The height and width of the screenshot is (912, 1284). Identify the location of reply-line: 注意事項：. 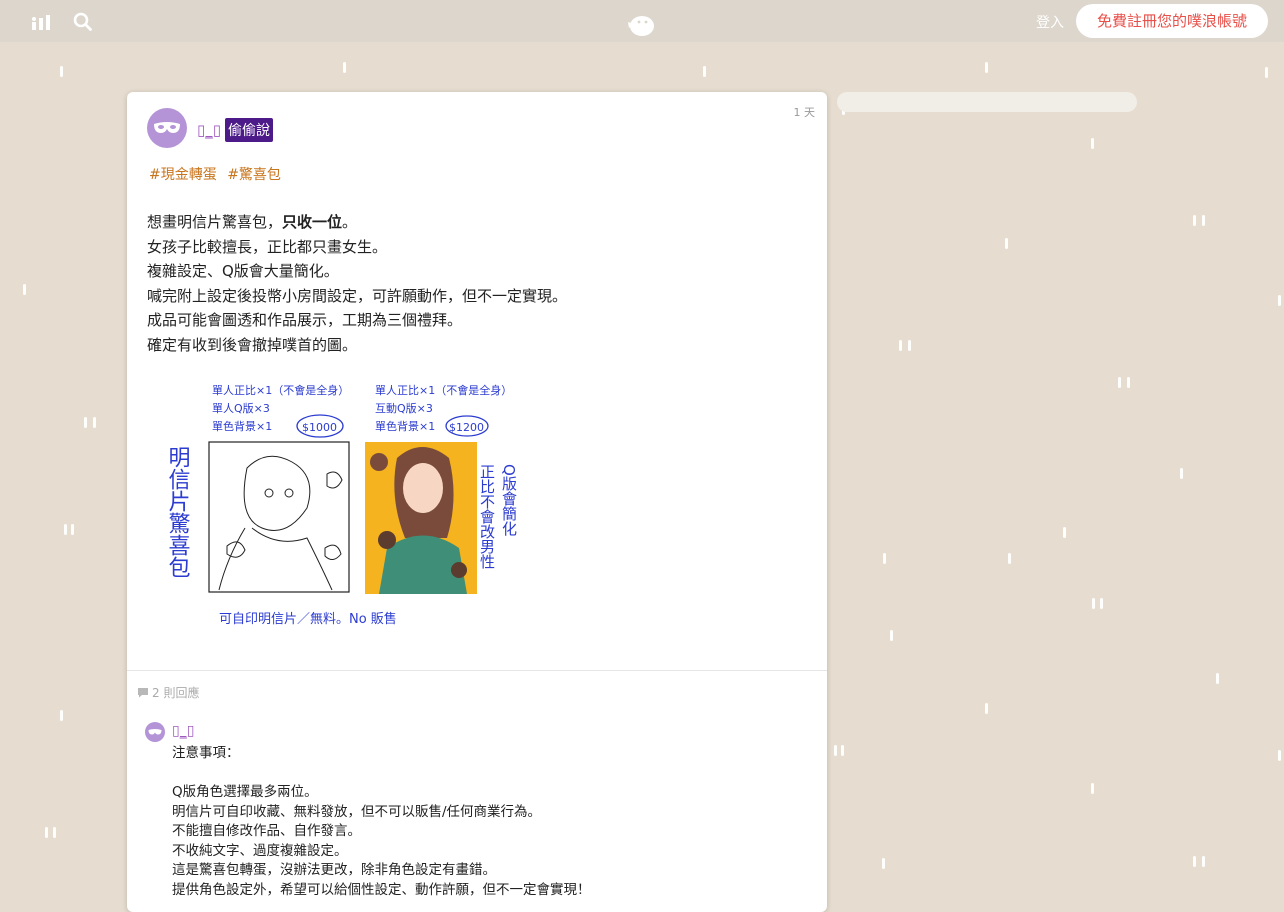
(206, 753).